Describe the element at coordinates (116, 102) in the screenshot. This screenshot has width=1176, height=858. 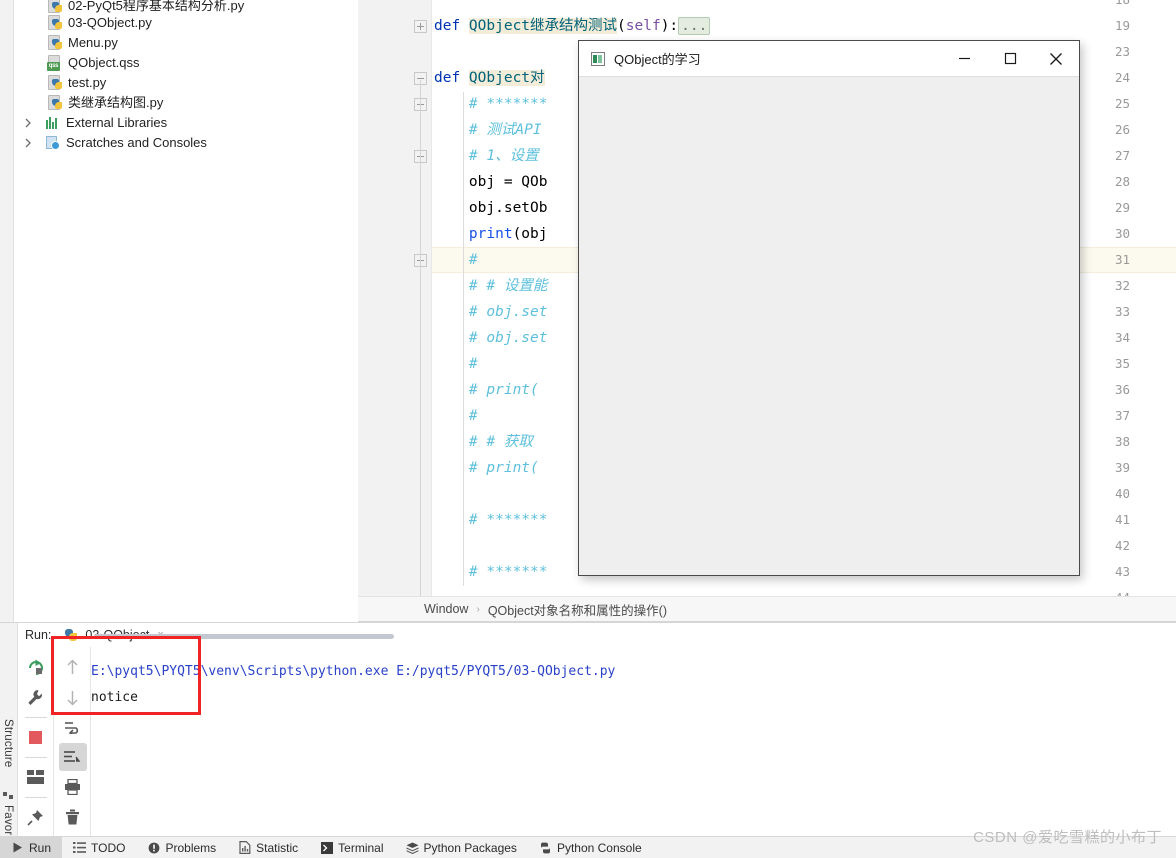
I see `tree-item-label: 类继承结构图.py` at that location.